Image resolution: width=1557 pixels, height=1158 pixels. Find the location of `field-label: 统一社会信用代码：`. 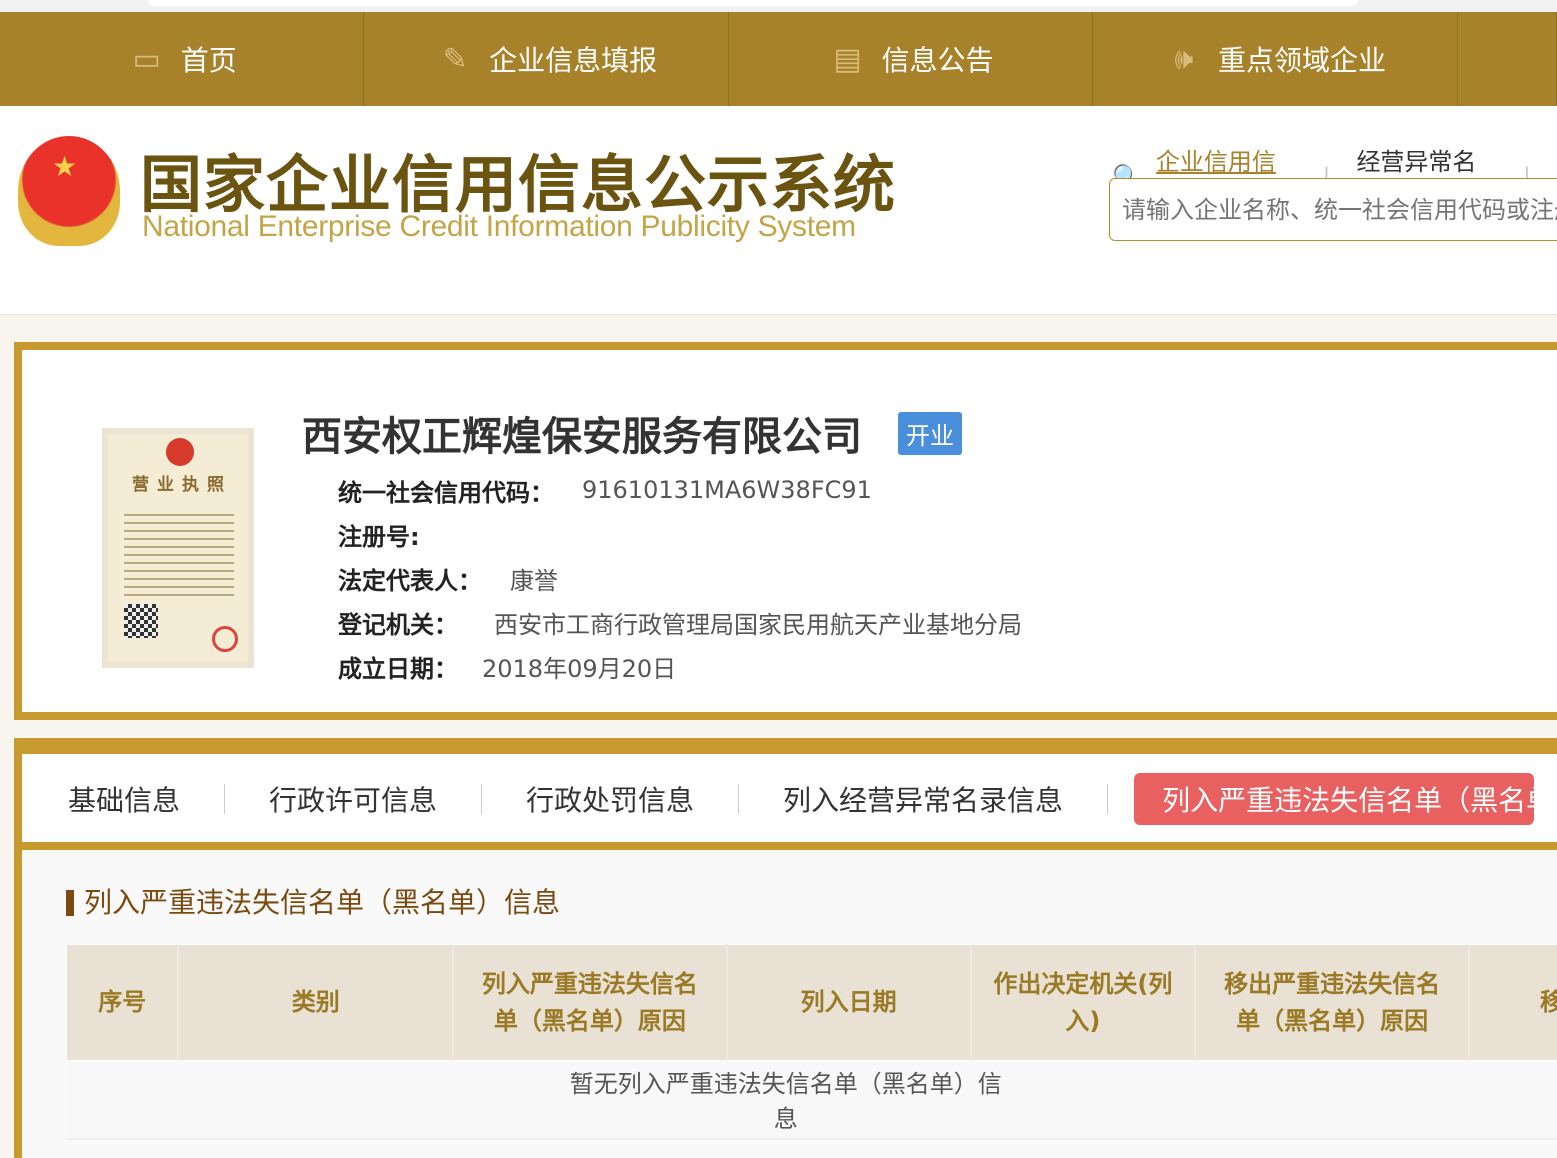

field-label: 统一社会信用代码： is located at coordinates (446, 490).